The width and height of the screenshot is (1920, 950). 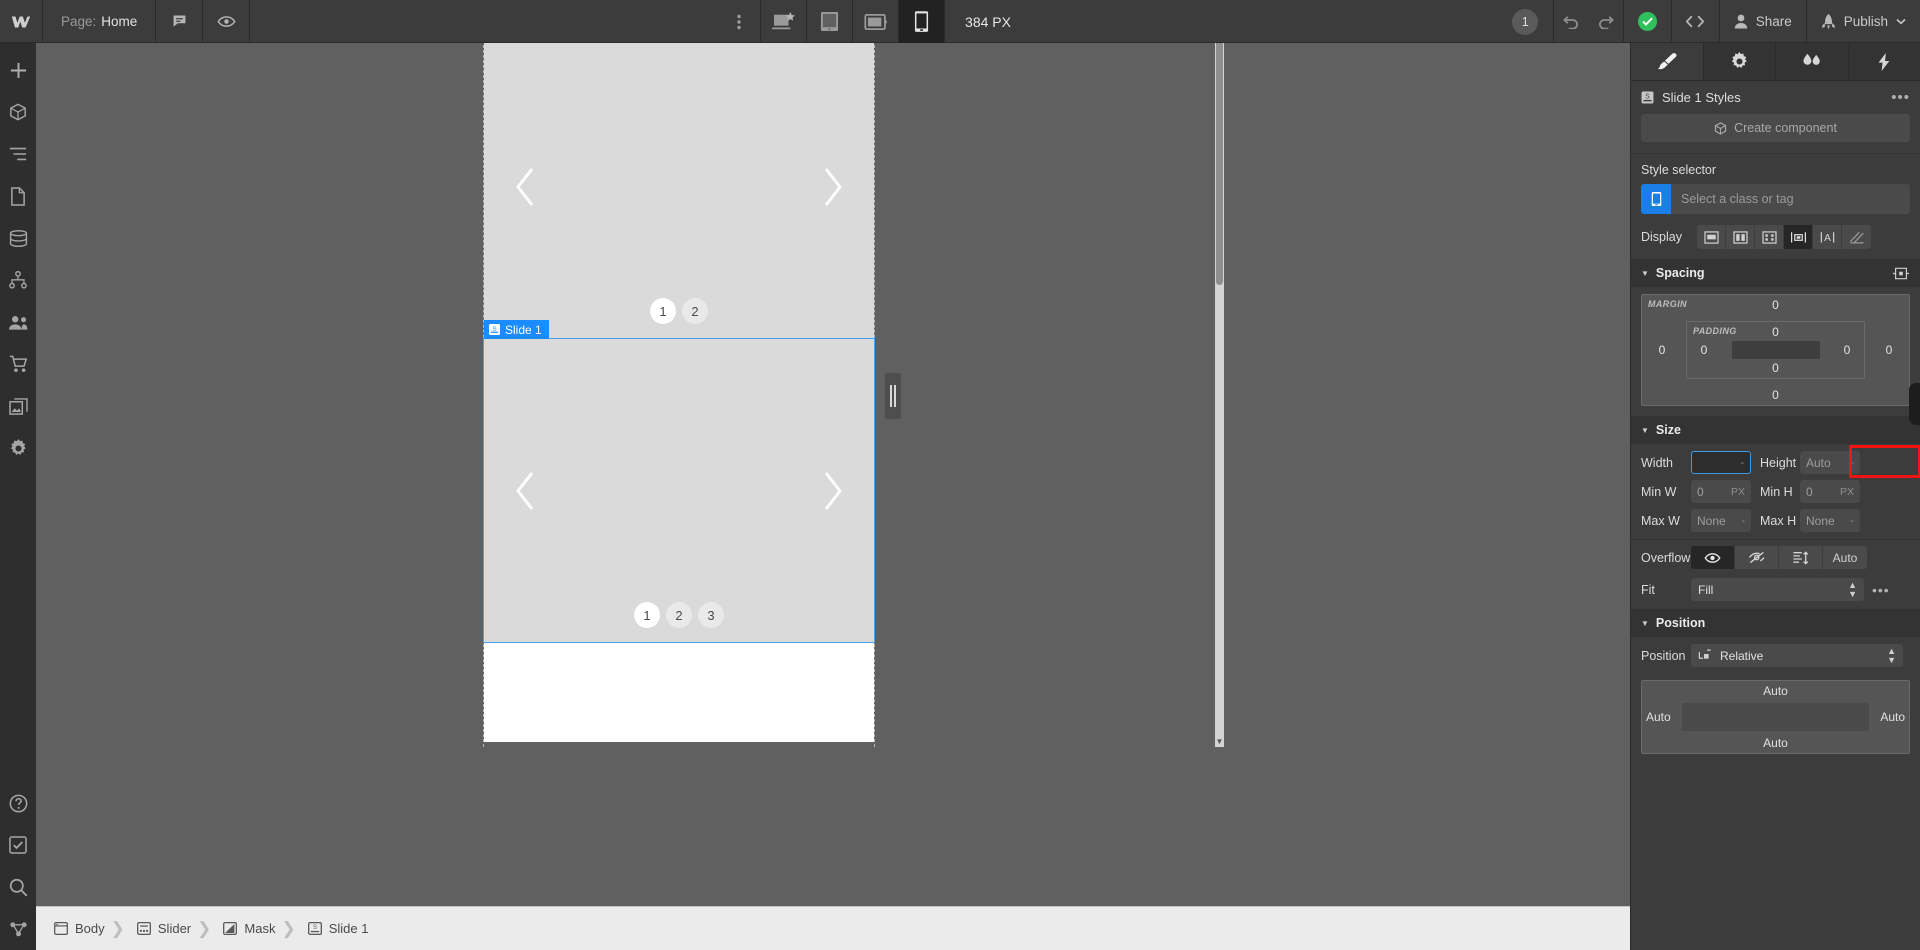 I want to click on position-bottom-input: Auto, so click(x=1775, y=743).